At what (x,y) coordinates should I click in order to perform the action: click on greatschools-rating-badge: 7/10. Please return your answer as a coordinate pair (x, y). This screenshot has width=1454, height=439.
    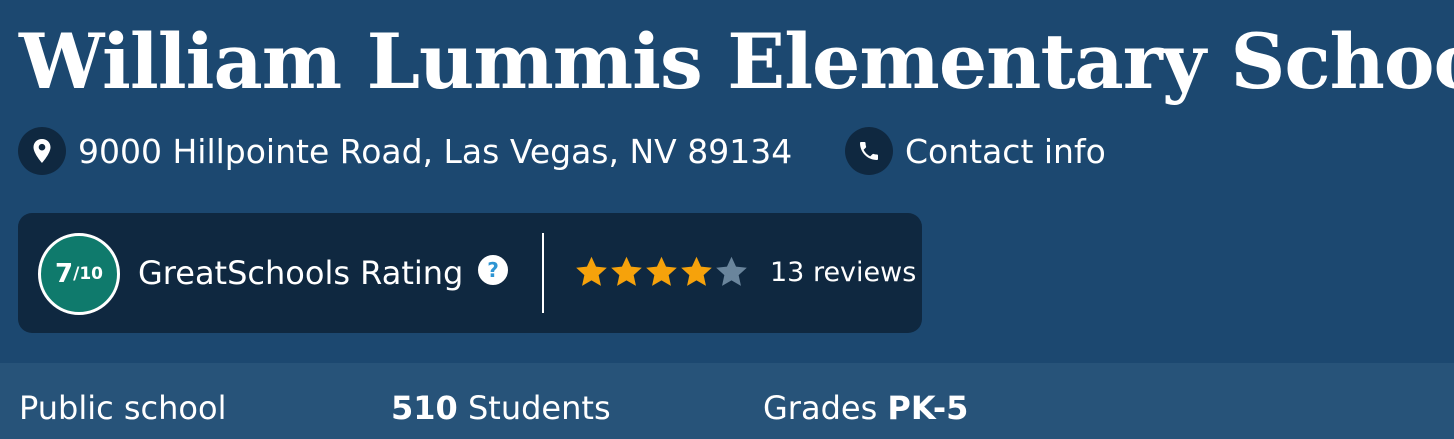
    Looking at the image, I should click on (79, 274).